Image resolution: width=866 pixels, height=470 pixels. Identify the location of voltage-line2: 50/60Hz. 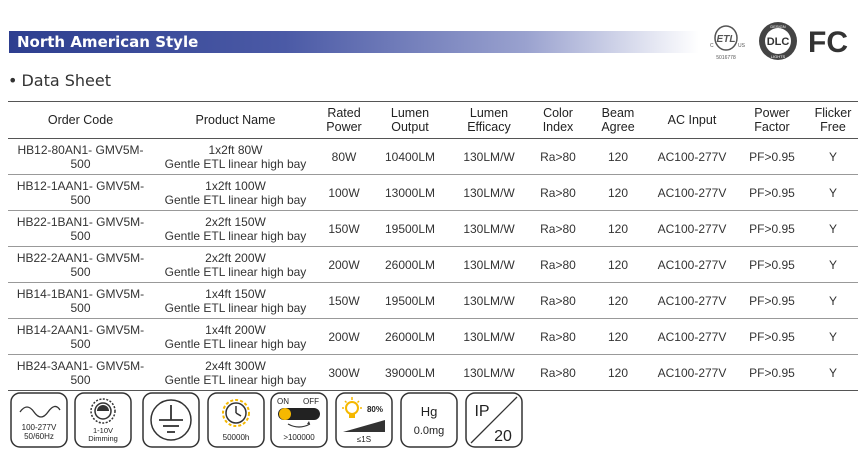
(39, 436).